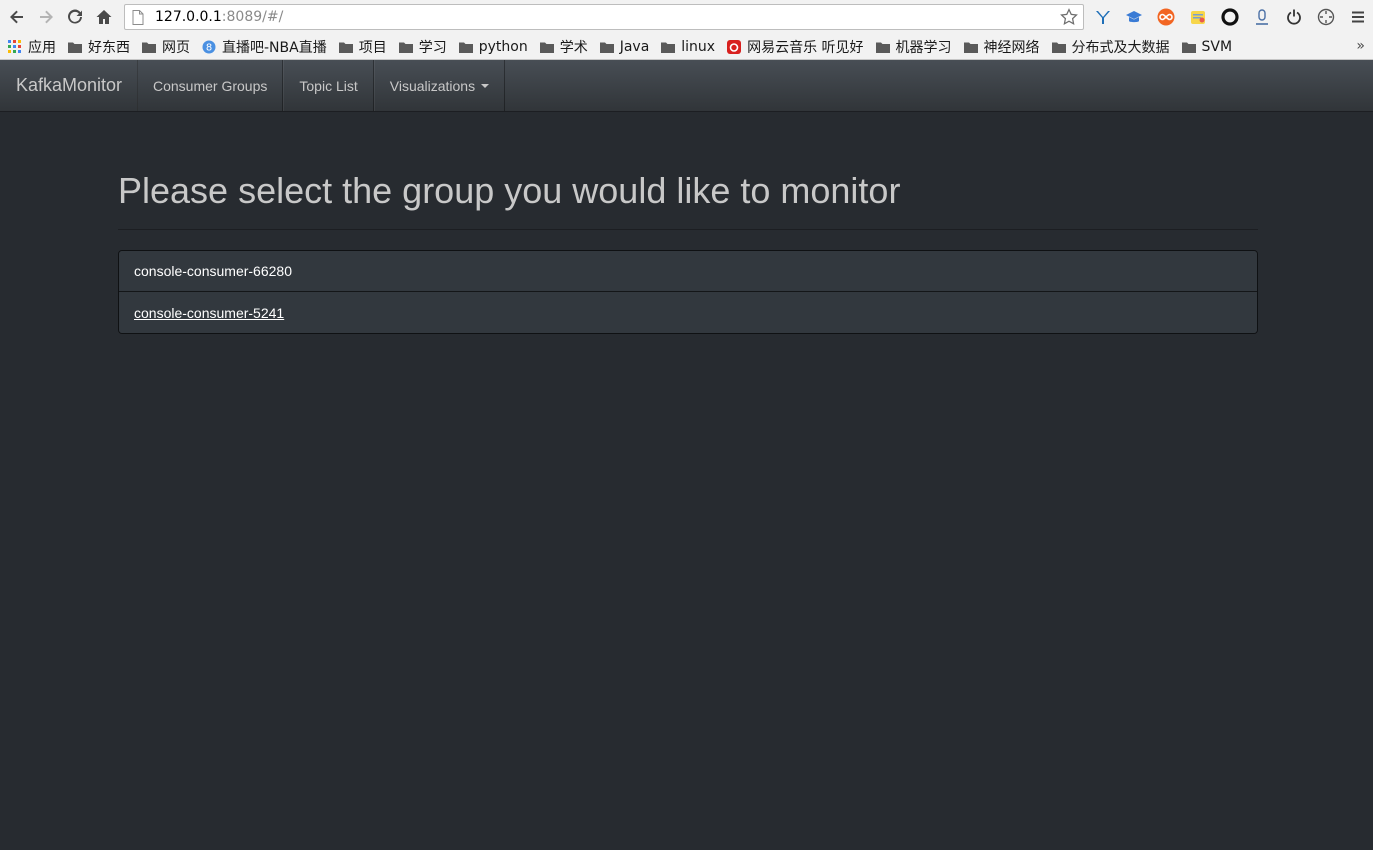  I want to click on forward-button, so click(46, 17).